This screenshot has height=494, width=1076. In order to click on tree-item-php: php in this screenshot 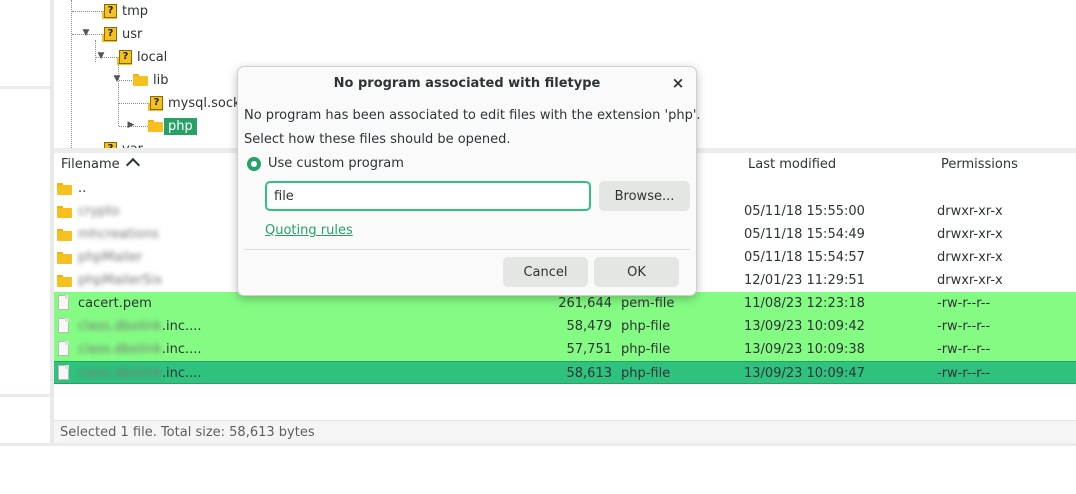, I will do `click(172, 126)`.